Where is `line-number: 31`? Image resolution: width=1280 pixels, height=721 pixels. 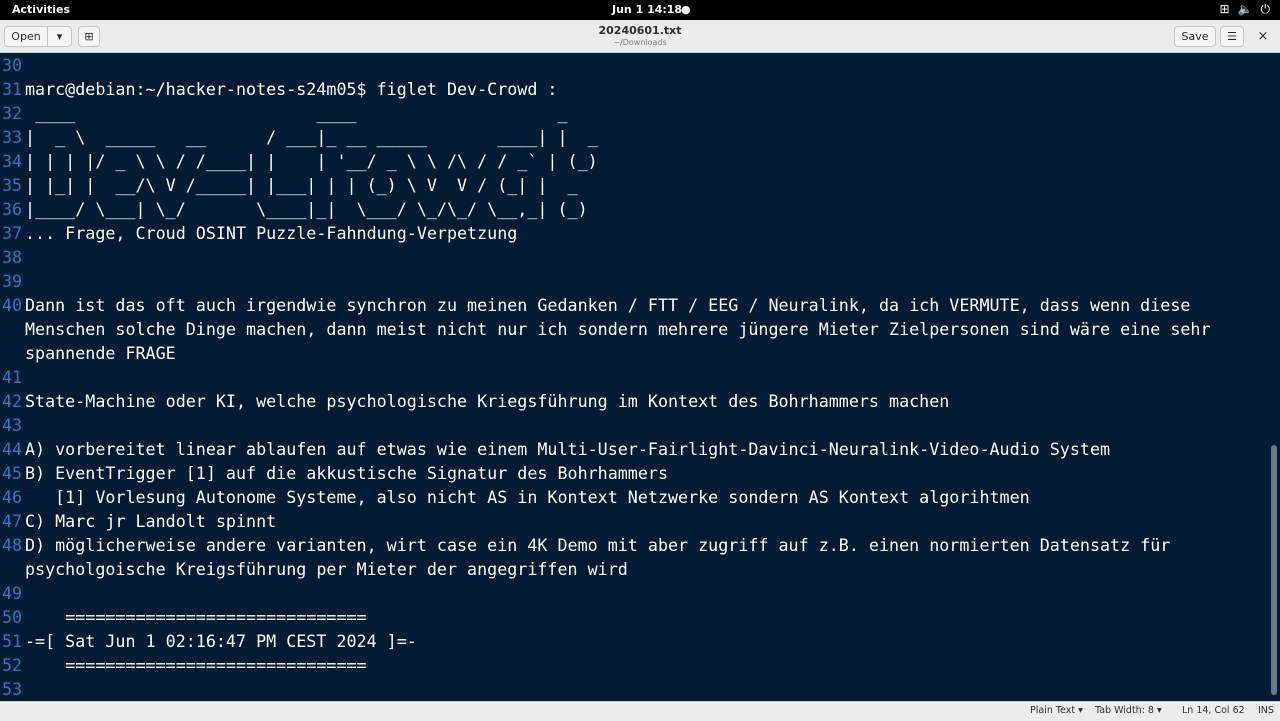 line-number: 31 is located at coordinates (12, 89).